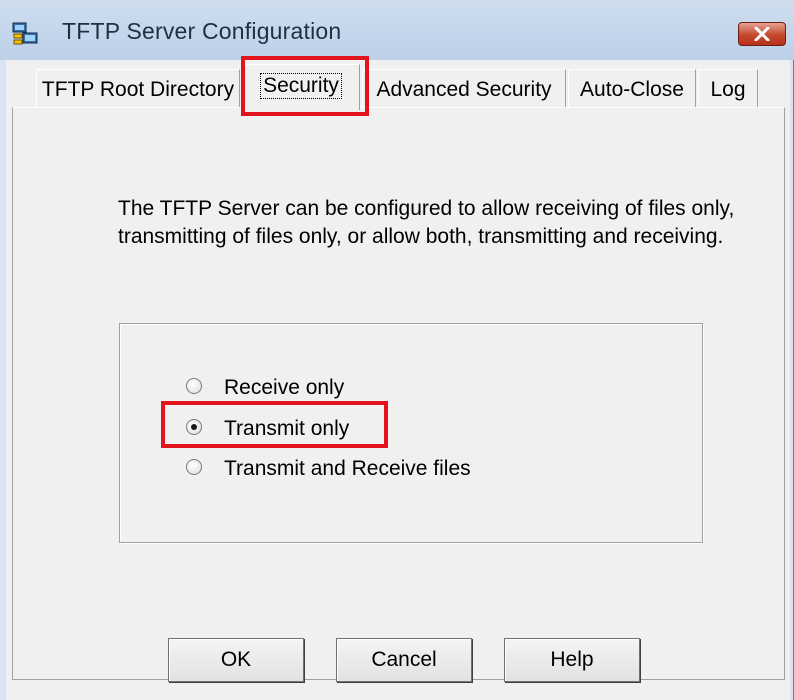 Image resolution: width=794 pixels, height=700 pixels. What do you see at coordinates (397, 30) in the screenshot?
I see `title-bar: TFTP Server Configuration` at bounding box center [397, 30].